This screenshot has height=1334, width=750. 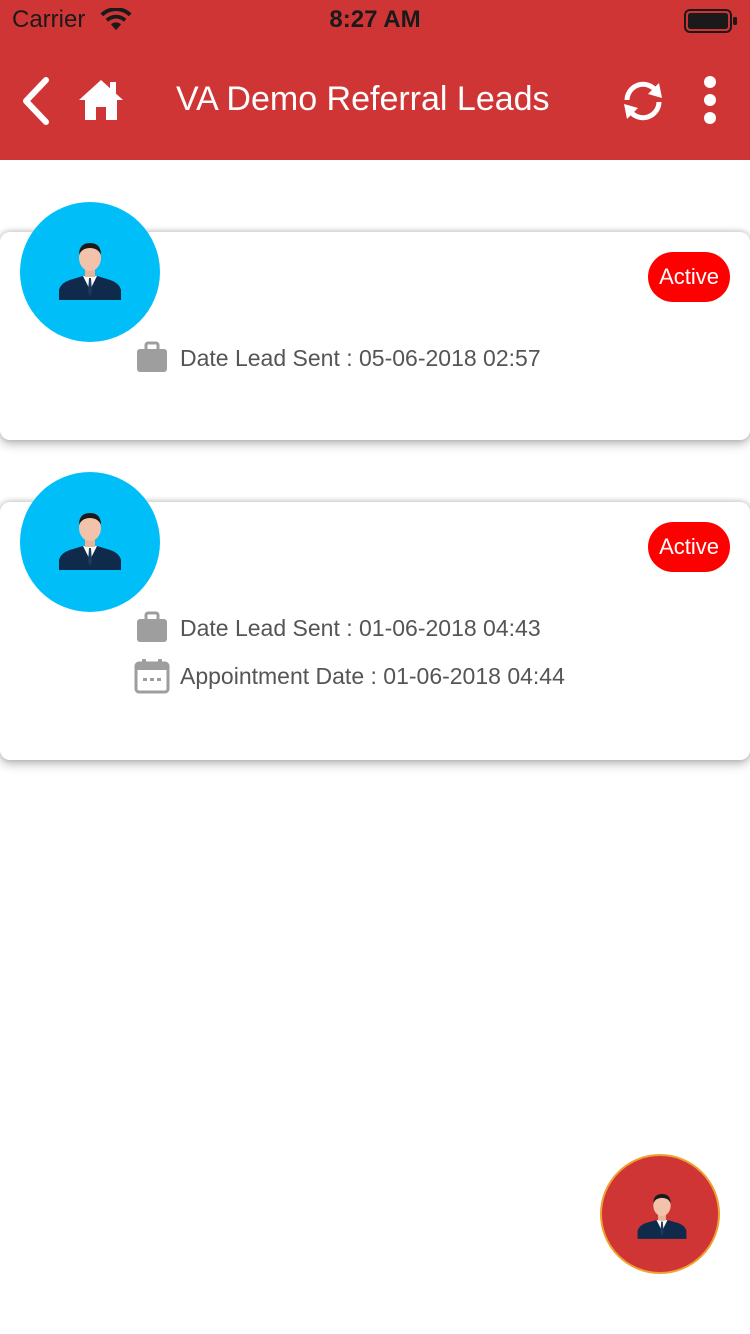 I want to click on battery-icon, so click(x=711, y=23).